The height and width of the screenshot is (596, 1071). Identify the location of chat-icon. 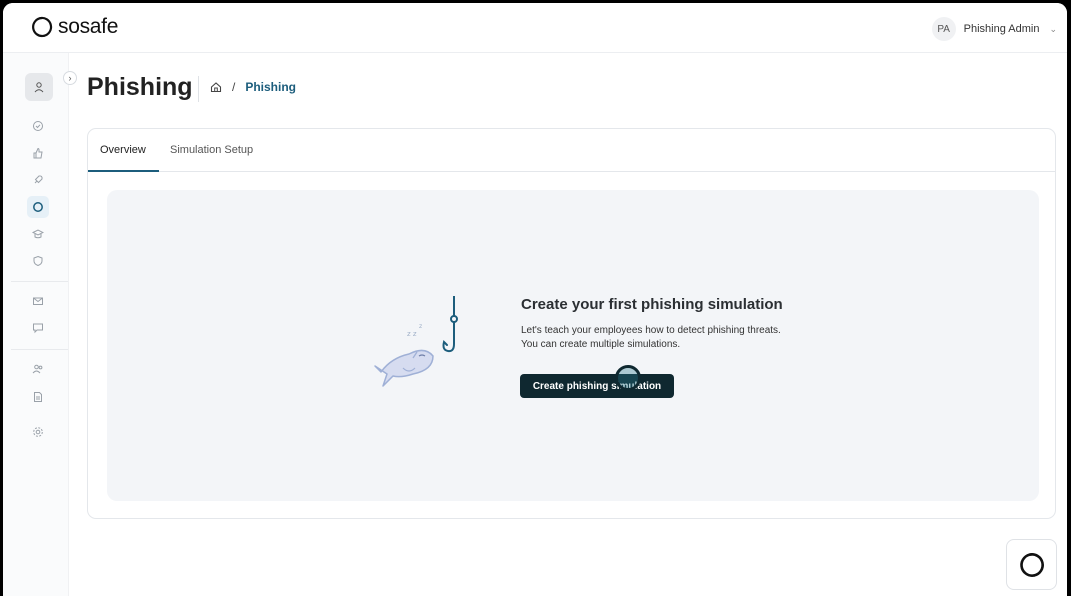
(38, 328).